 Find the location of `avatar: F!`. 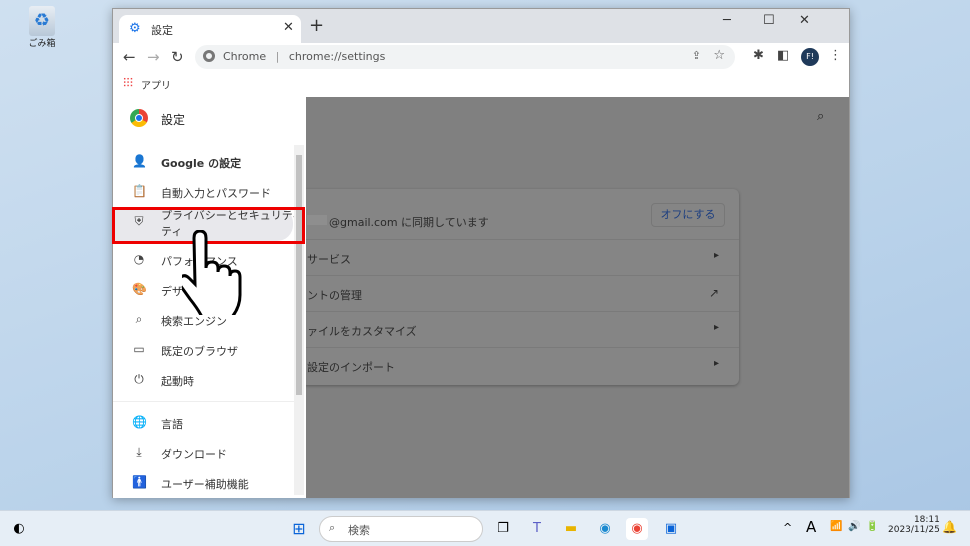

avatar: F! is located at coordinates (810, 57).